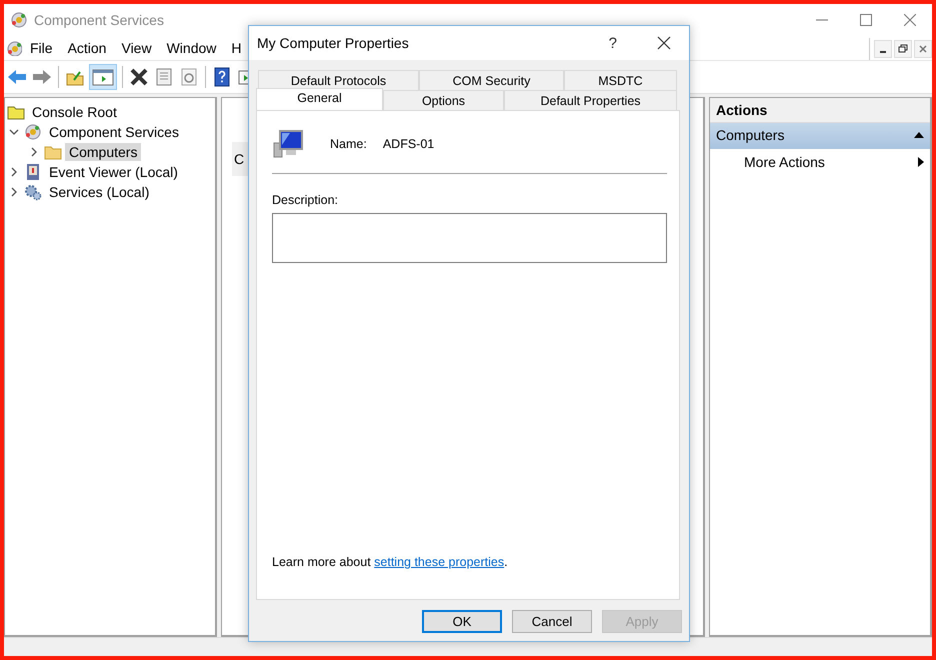 This screenshot has height=660, width=936. Describe the element at coordinates (74, 112) in the screenshot. I see `tree-item: Console Root` at that location.